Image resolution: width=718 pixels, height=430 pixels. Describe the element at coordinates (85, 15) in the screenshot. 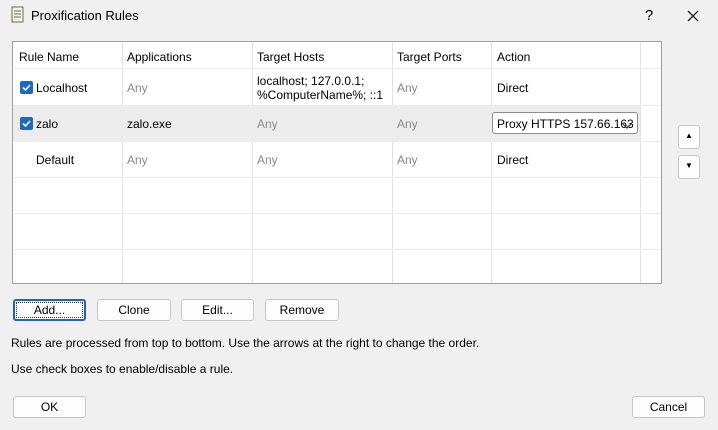

I see `window-title: Proxification Rules` at that location.